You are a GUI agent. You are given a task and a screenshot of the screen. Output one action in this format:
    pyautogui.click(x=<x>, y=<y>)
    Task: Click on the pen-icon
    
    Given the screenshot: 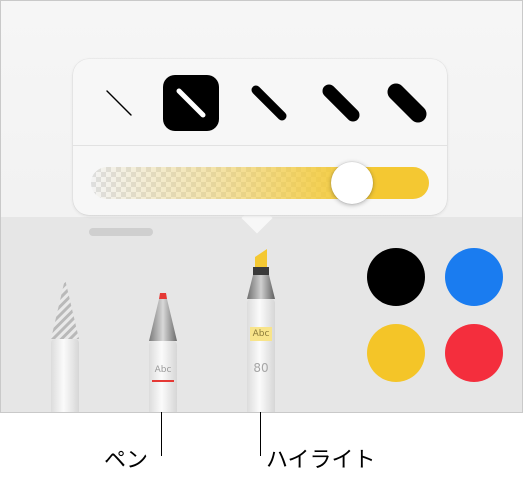 What is the action you would take?
    pyautogui.click(x=163, y=352)
    